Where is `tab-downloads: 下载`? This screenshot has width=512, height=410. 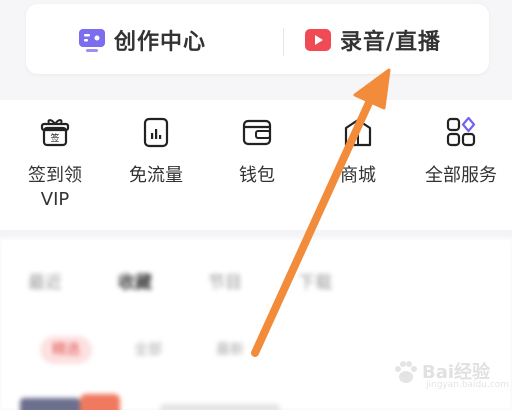 tab-downloads: 下载 is located at coordinates (315, 280).